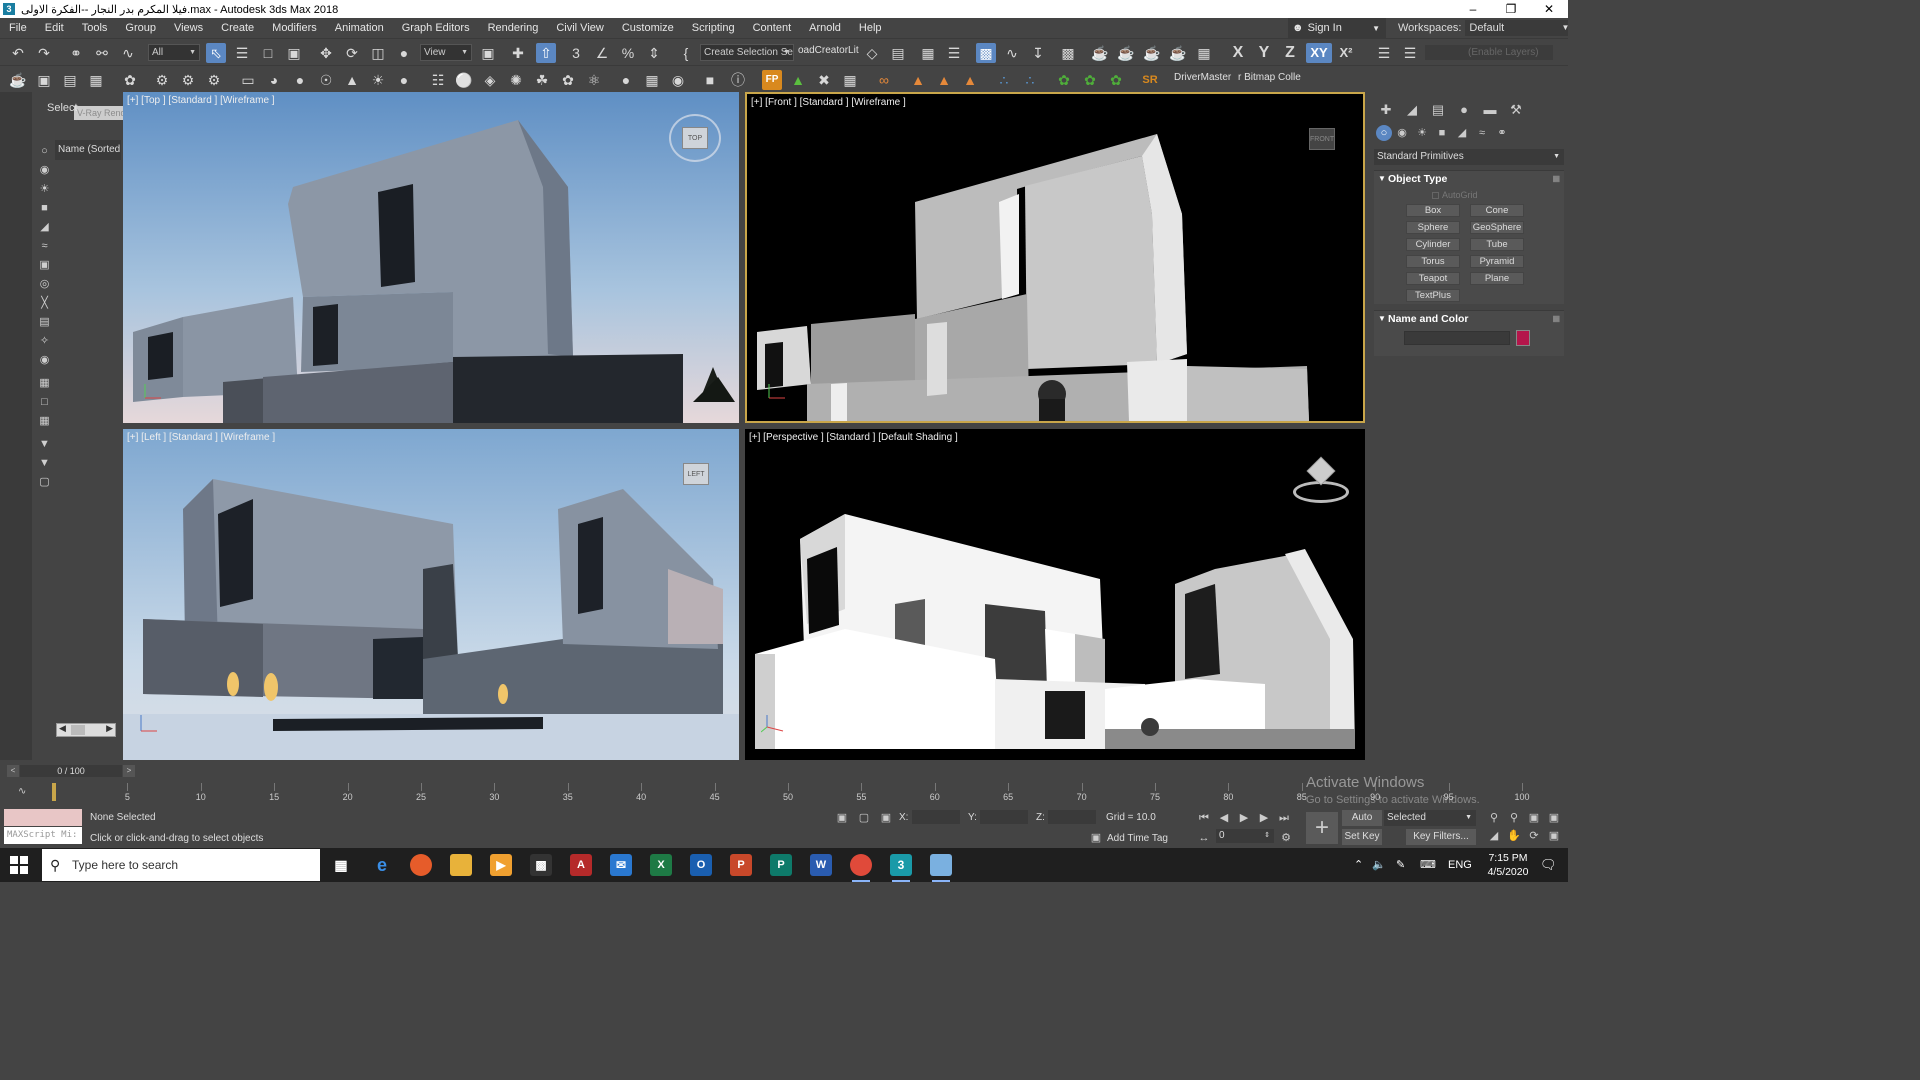  I want to click on vray-frame-buffer-taskbar-icon, so click(941, 868).